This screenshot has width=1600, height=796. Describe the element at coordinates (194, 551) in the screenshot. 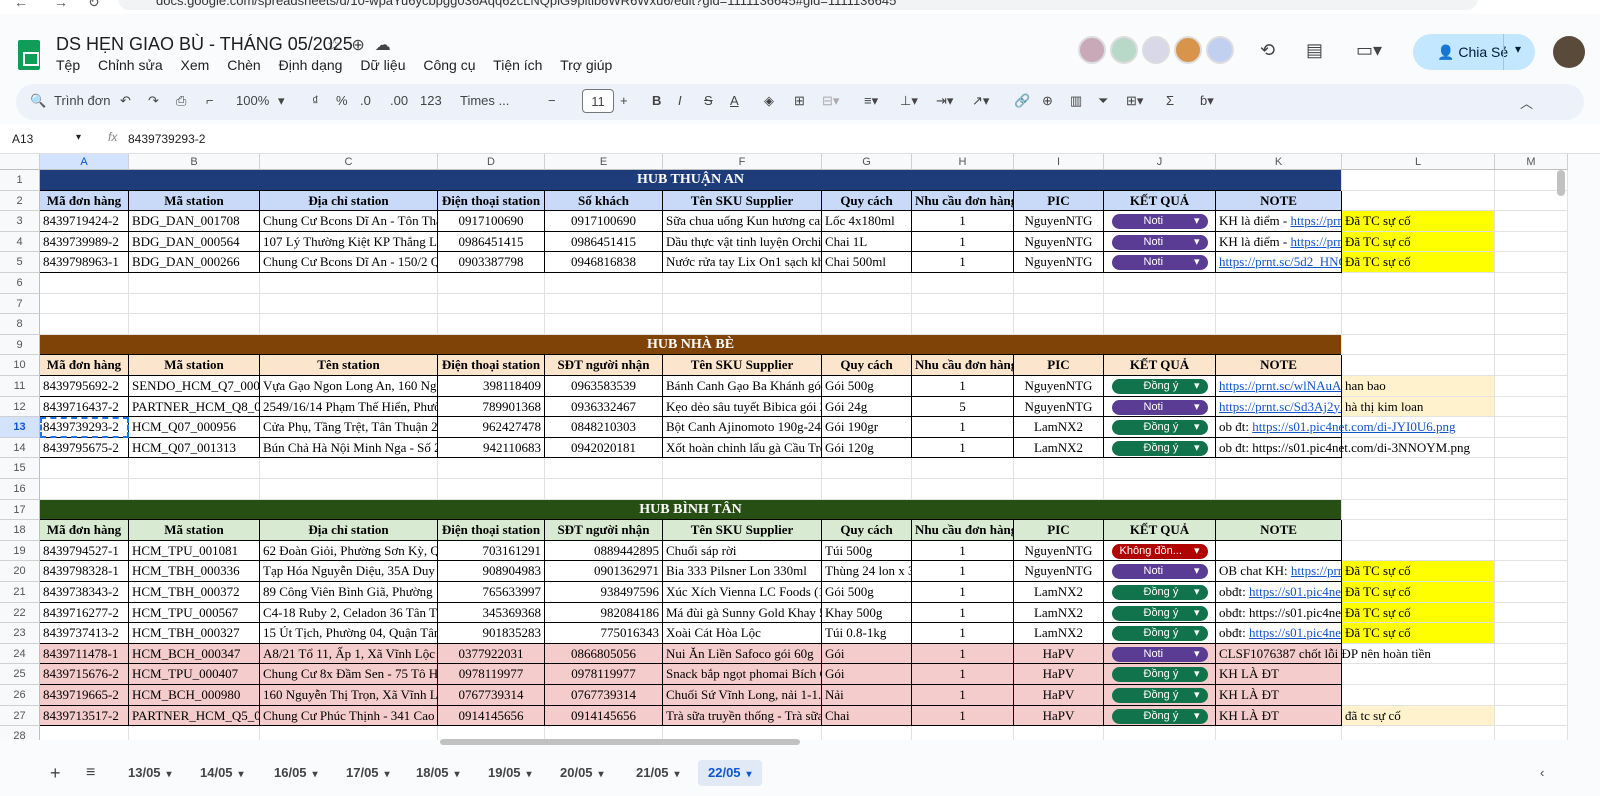

I see `station-code-cell: HCM_TPU_001081` at that location.